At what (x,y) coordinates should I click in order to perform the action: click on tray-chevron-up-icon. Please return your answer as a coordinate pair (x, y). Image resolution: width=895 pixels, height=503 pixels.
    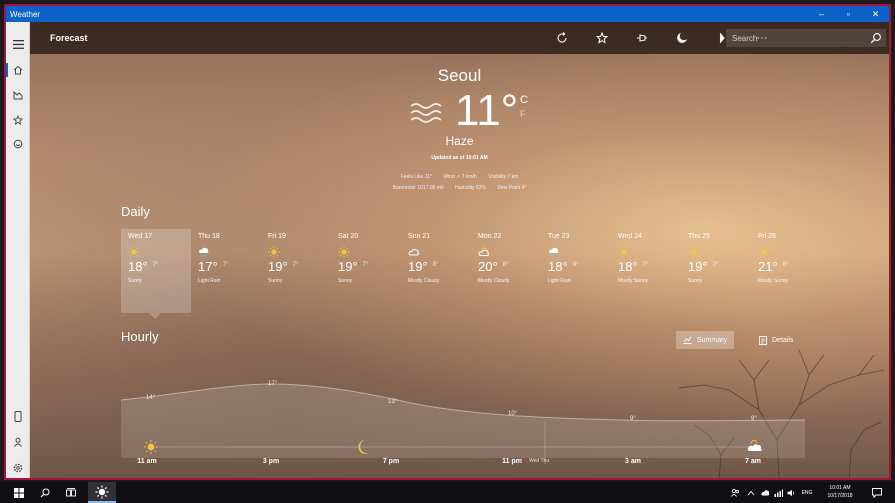
    Looking at the image, I should click on (751, 492).